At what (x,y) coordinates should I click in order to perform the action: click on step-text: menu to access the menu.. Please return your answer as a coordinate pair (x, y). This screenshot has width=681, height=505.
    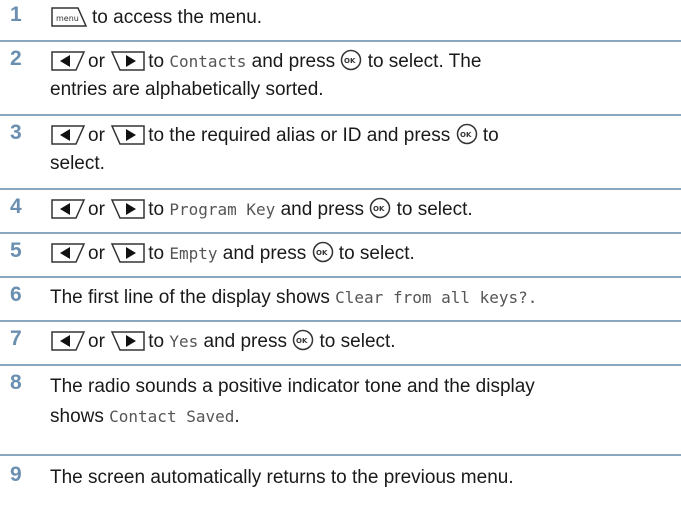
    Looking at the image, I should click on (365, 18).